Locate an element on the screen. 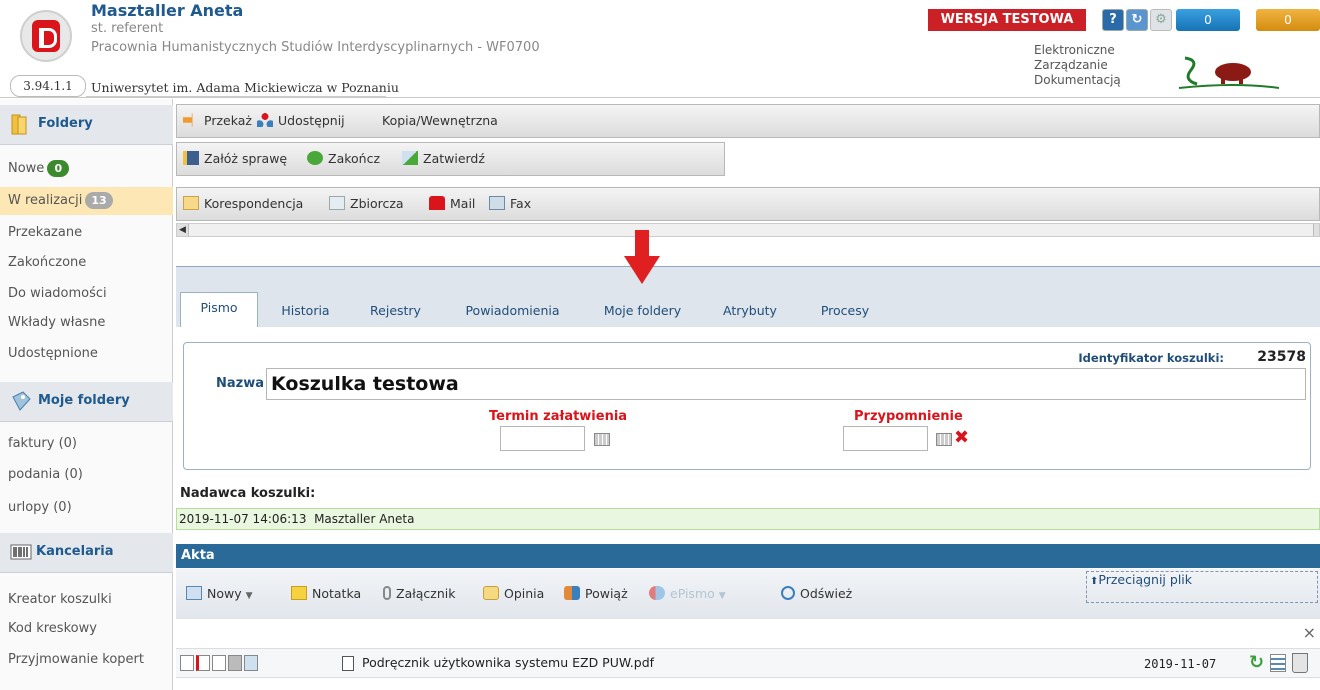 The width and height of the screenshot is (1320, 690). office-shirt-creator: Kreator koszulki is located at coordinates (86, 600).